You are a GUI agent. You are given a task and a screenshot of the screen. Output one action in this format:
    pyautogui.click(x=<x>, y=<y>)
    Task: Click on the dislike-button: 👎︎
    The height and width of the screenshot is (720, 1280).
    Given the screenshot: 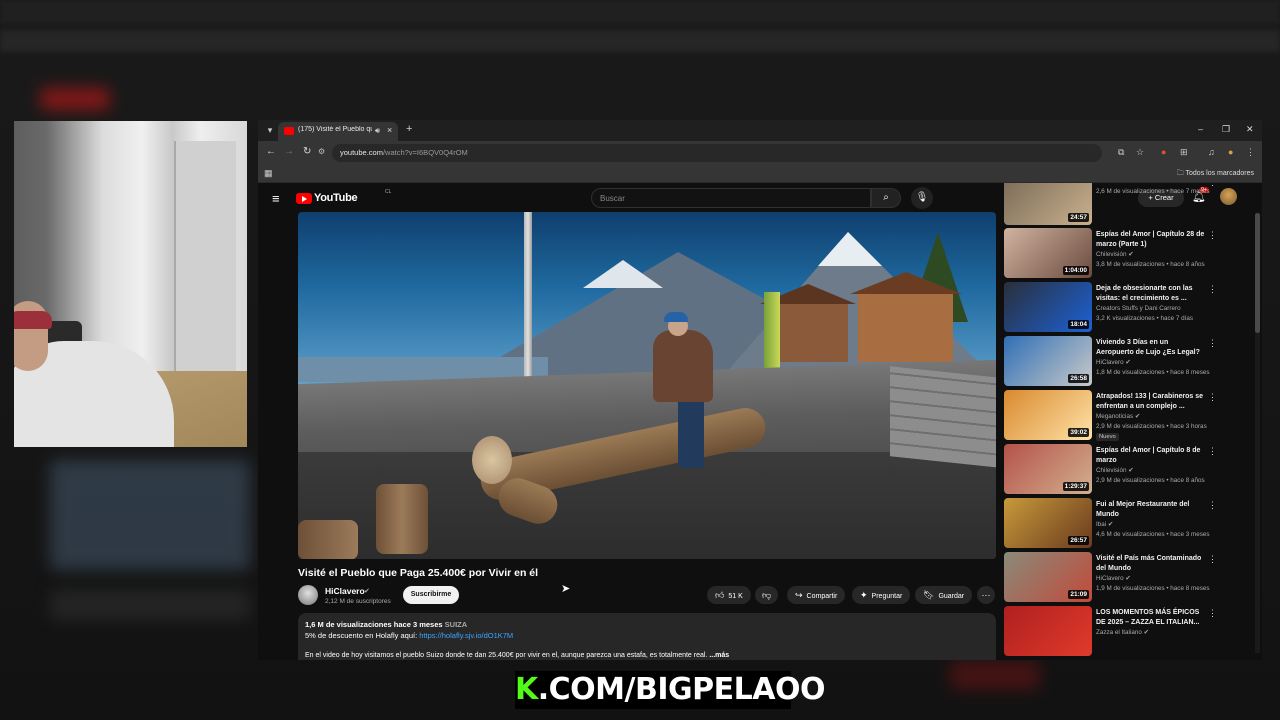 What is the action you would take?
    pyautogui.click(x=767, y=595)
    